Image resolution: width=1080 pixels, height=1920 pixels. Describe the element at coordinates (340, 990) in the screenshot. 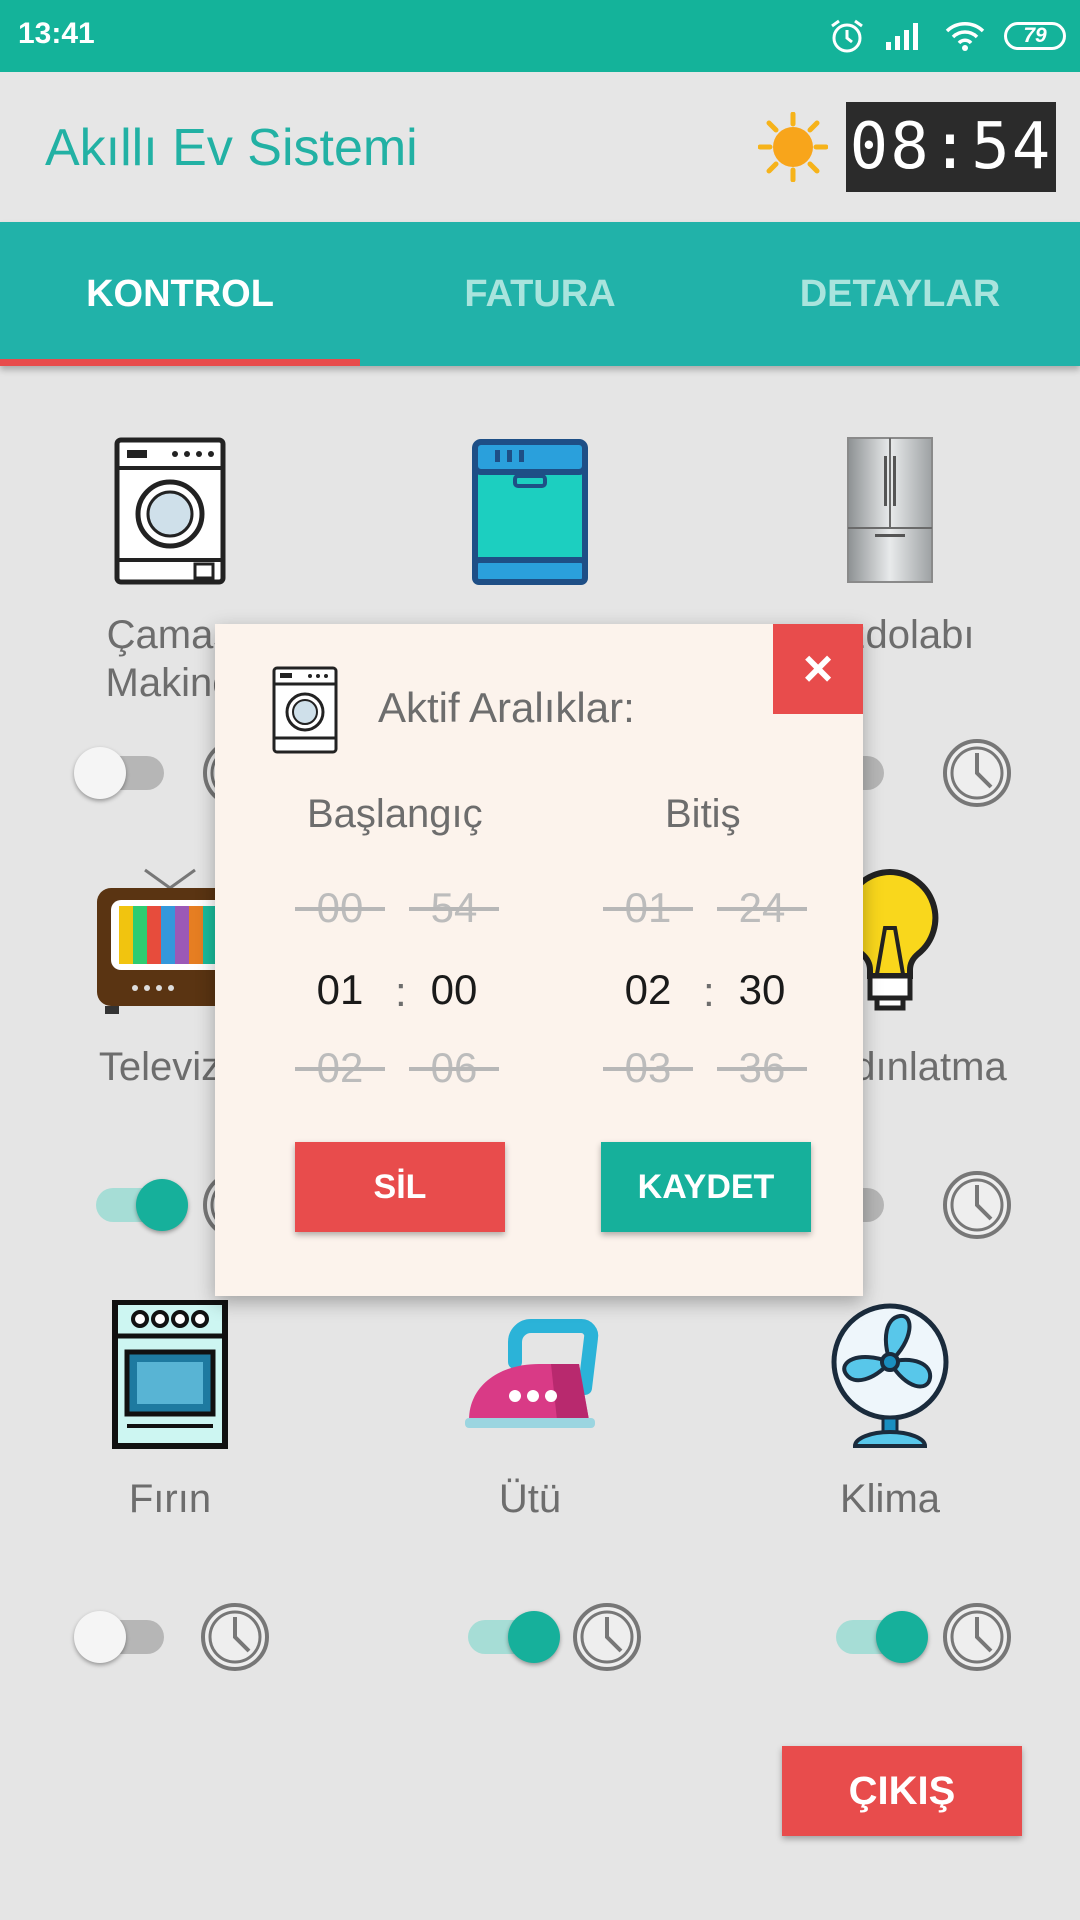

I see `start-hour-current: 01` at that location.